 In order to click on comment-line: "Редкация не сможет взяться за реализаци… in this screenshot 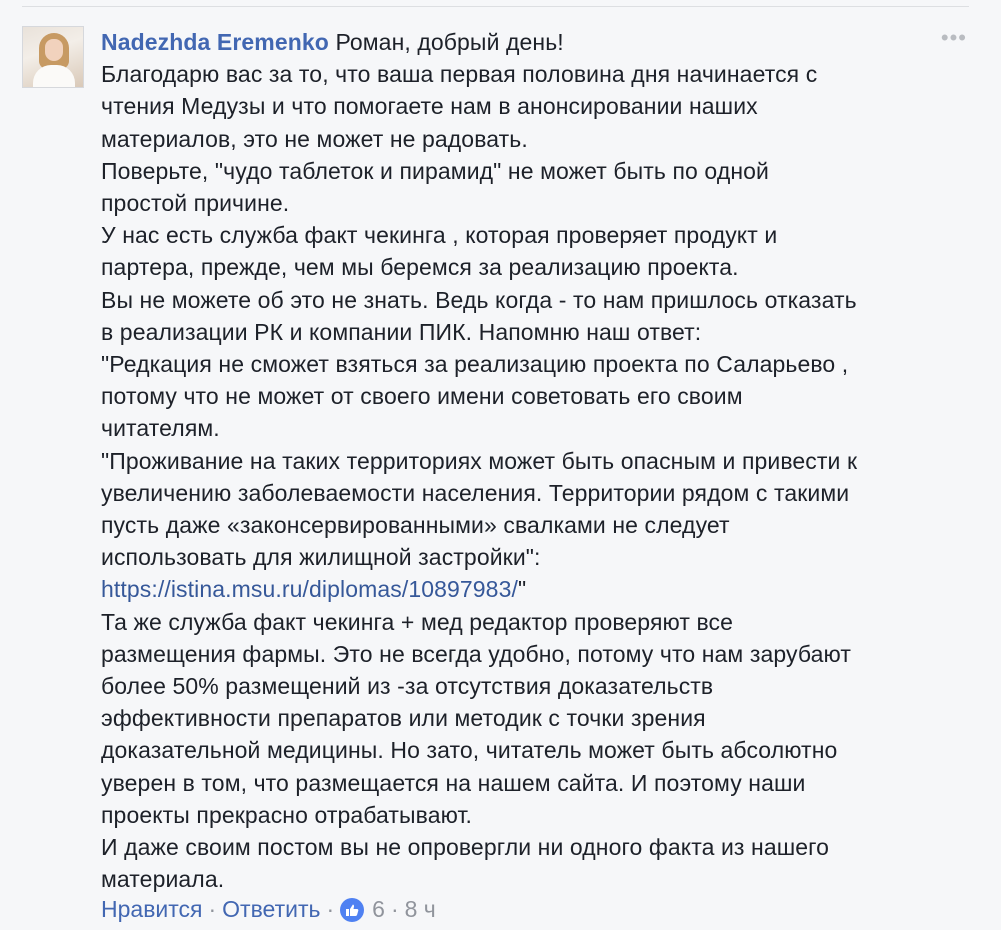, I will do `click(475, 364)`.